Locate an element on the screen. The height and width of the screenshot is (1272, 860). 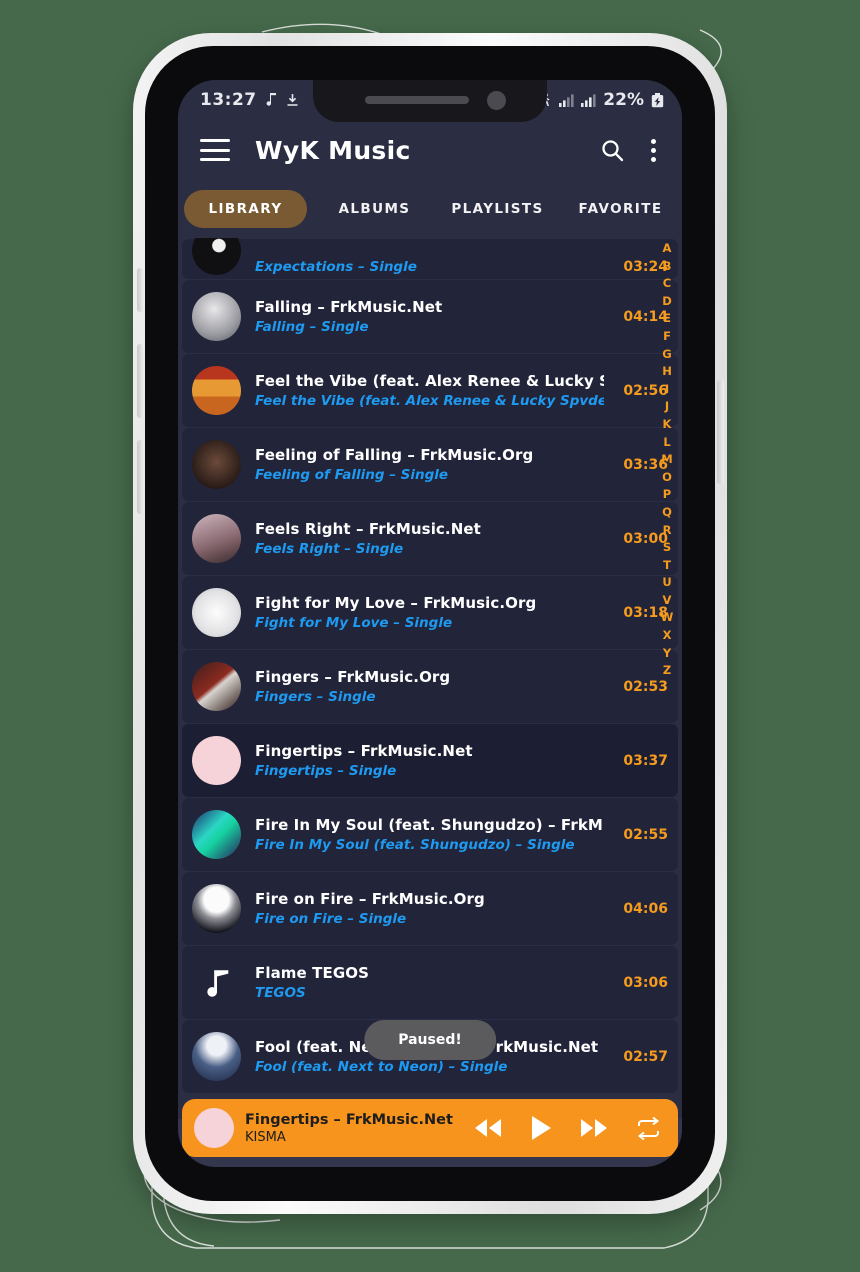
song-subtitle: Expectations – Single is located at coordinates (336, 267).